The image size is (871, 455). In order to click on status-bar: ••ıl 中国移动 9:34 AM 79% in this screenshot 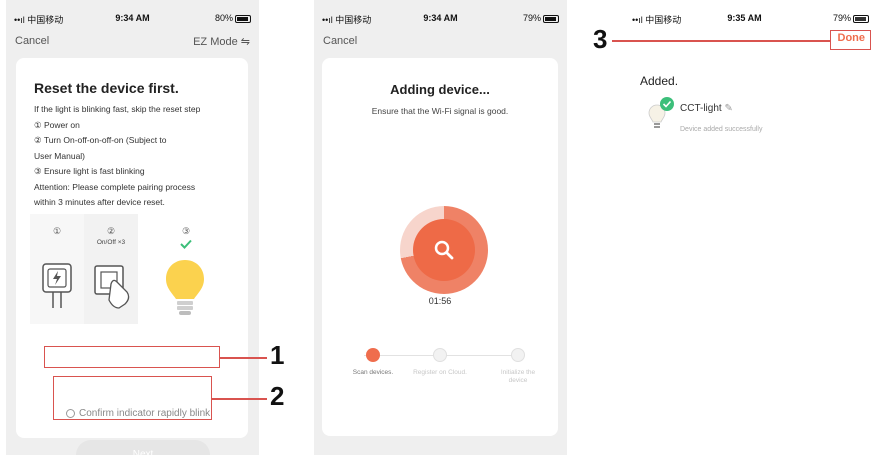, I will do `click(440, 18)`.